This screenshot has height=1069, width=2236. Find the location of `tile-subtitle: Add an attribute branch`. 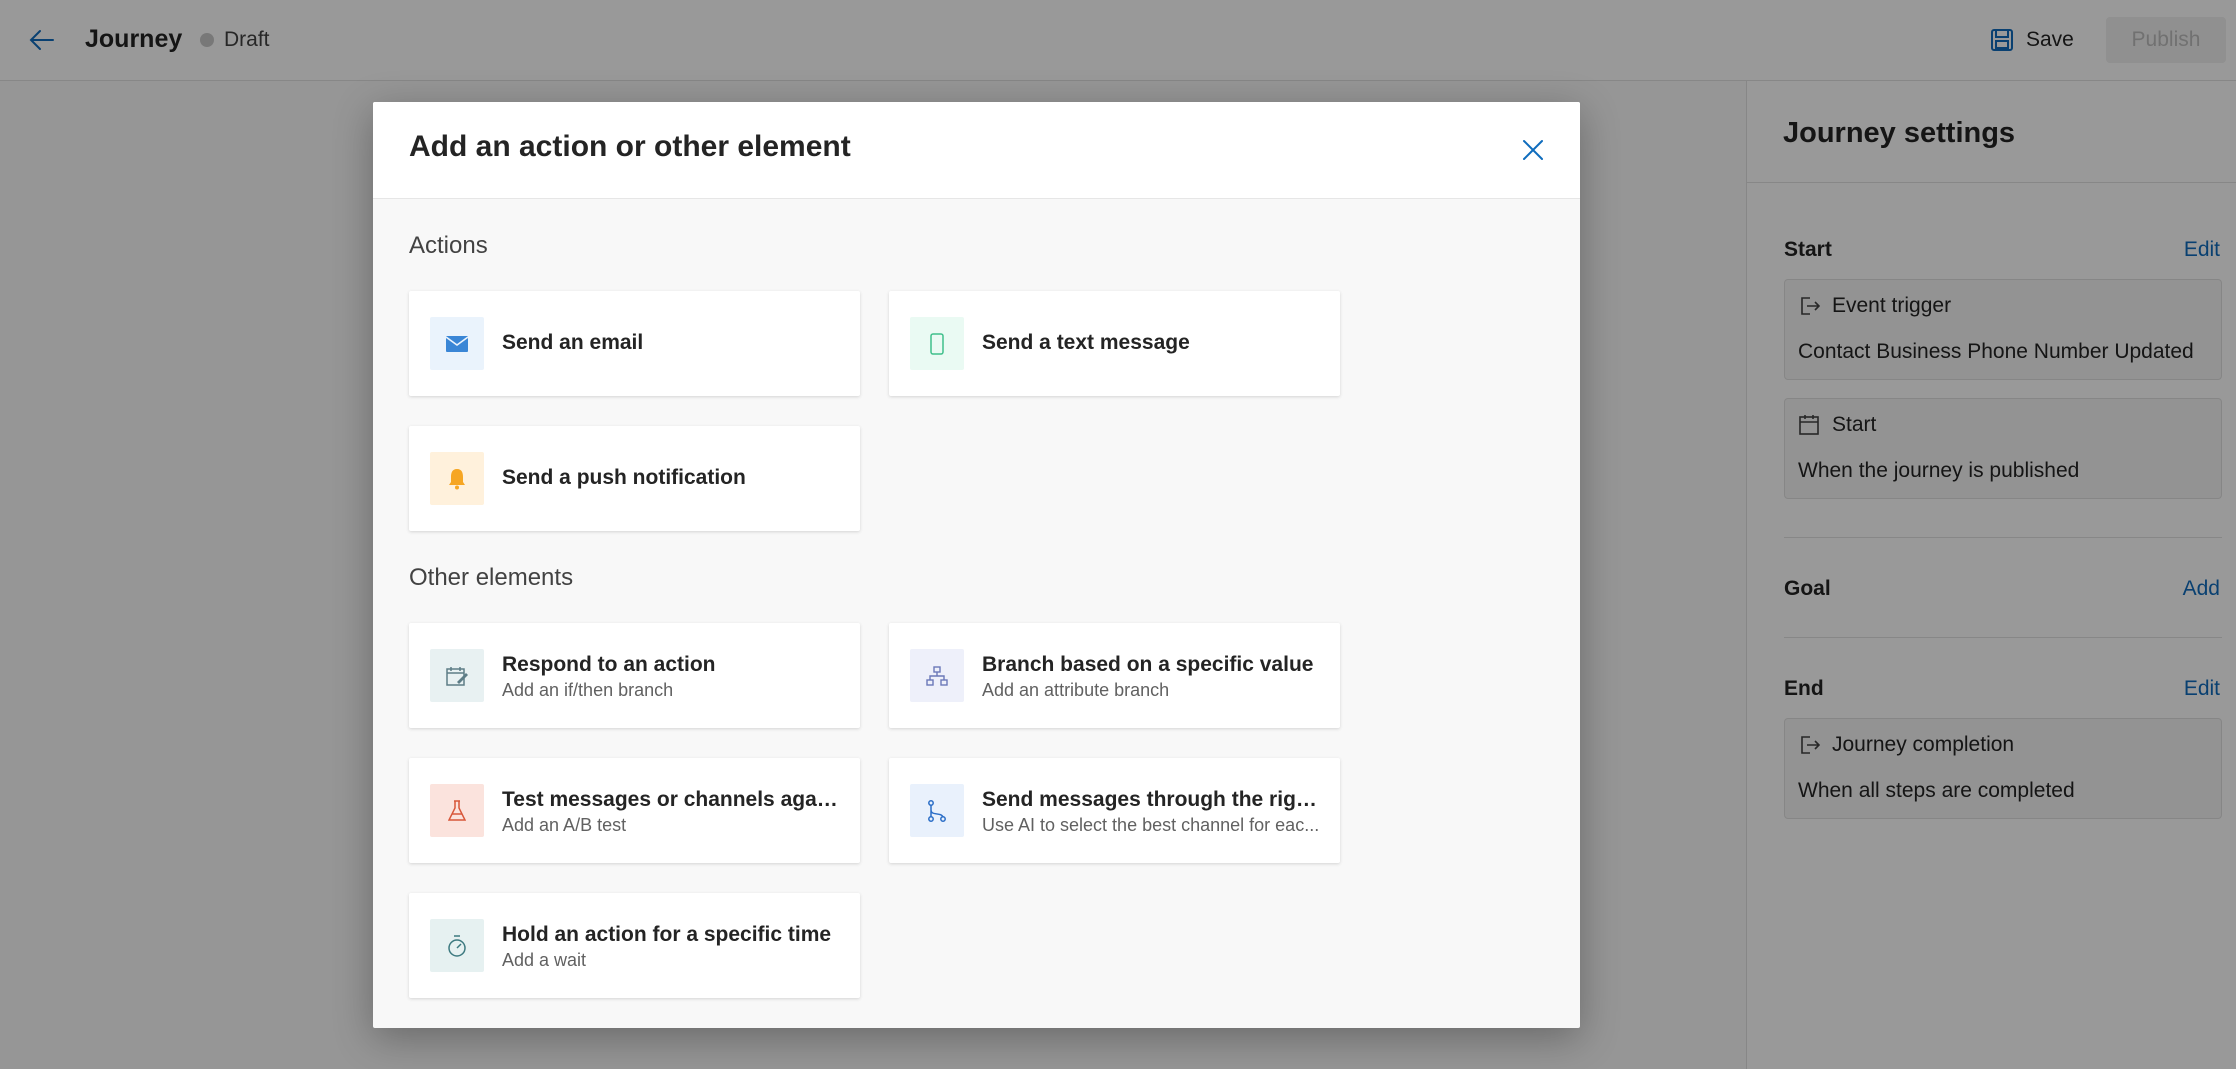

tile-subtitle: Add an attribute branch is located at coordinates (1076, 690).